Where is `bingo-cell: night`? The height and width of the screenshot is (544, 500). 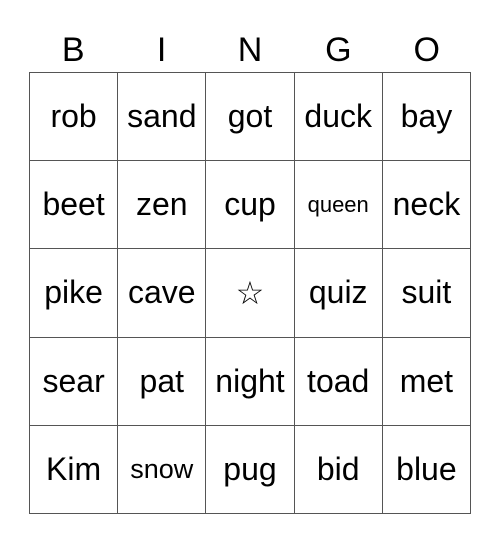
bingo-cell: night is located at coordinates (250, 381).